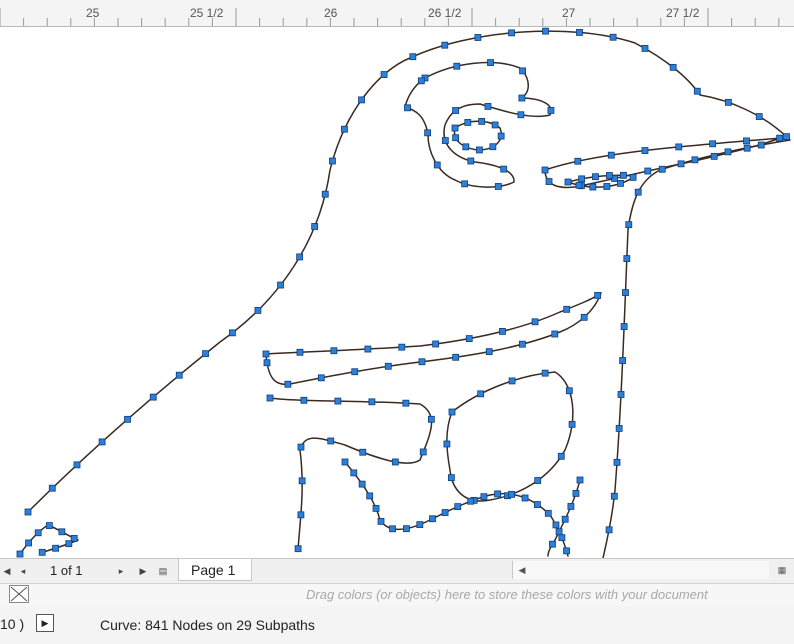  I want to click on horizontal-ruler: 25 25 1/2 26 26 1/2 27 27 1/2, so click(397, 13).